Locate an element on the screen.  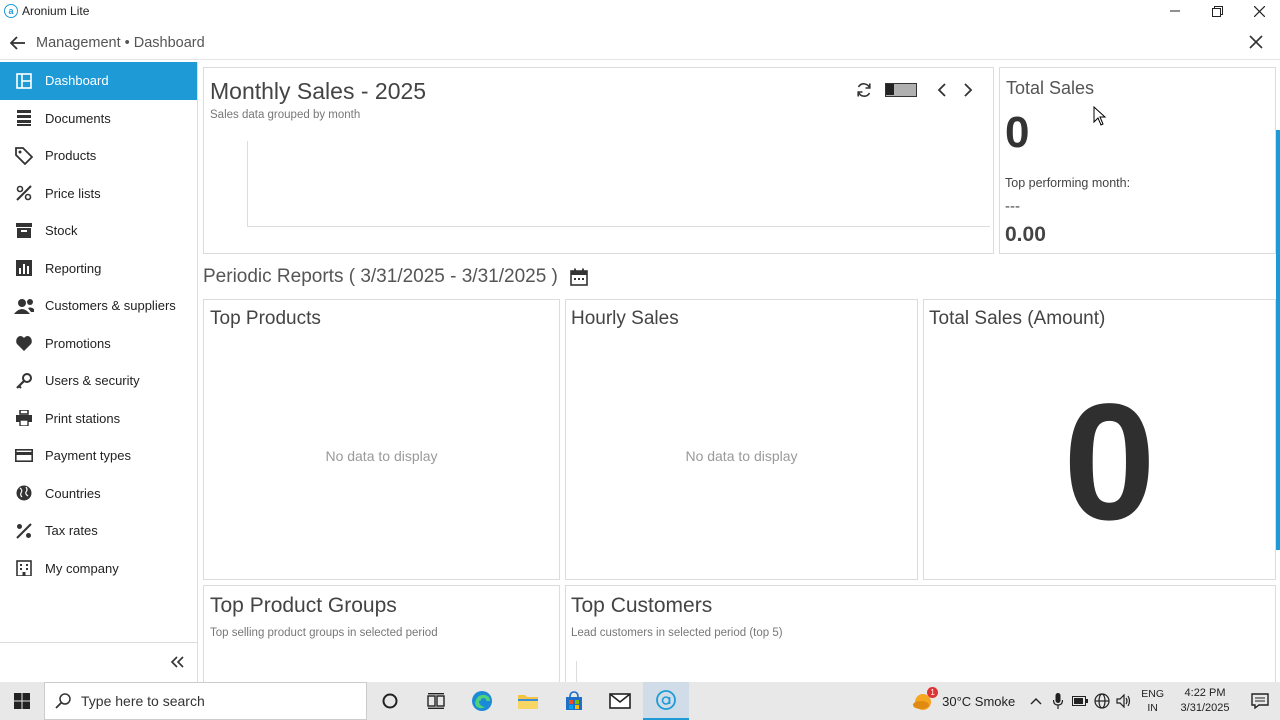
sidebar-item-products: Products is located at coordinates (98, 156).